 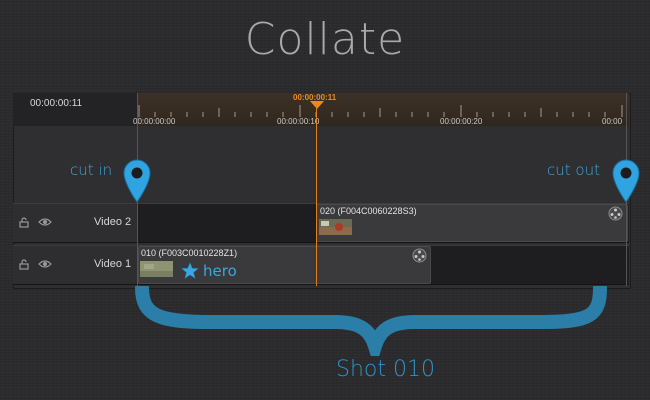 What do you see at coordinates (380, 111) in the screenshot?
I see `ruler-ticks` at bounding box center [380, 111].